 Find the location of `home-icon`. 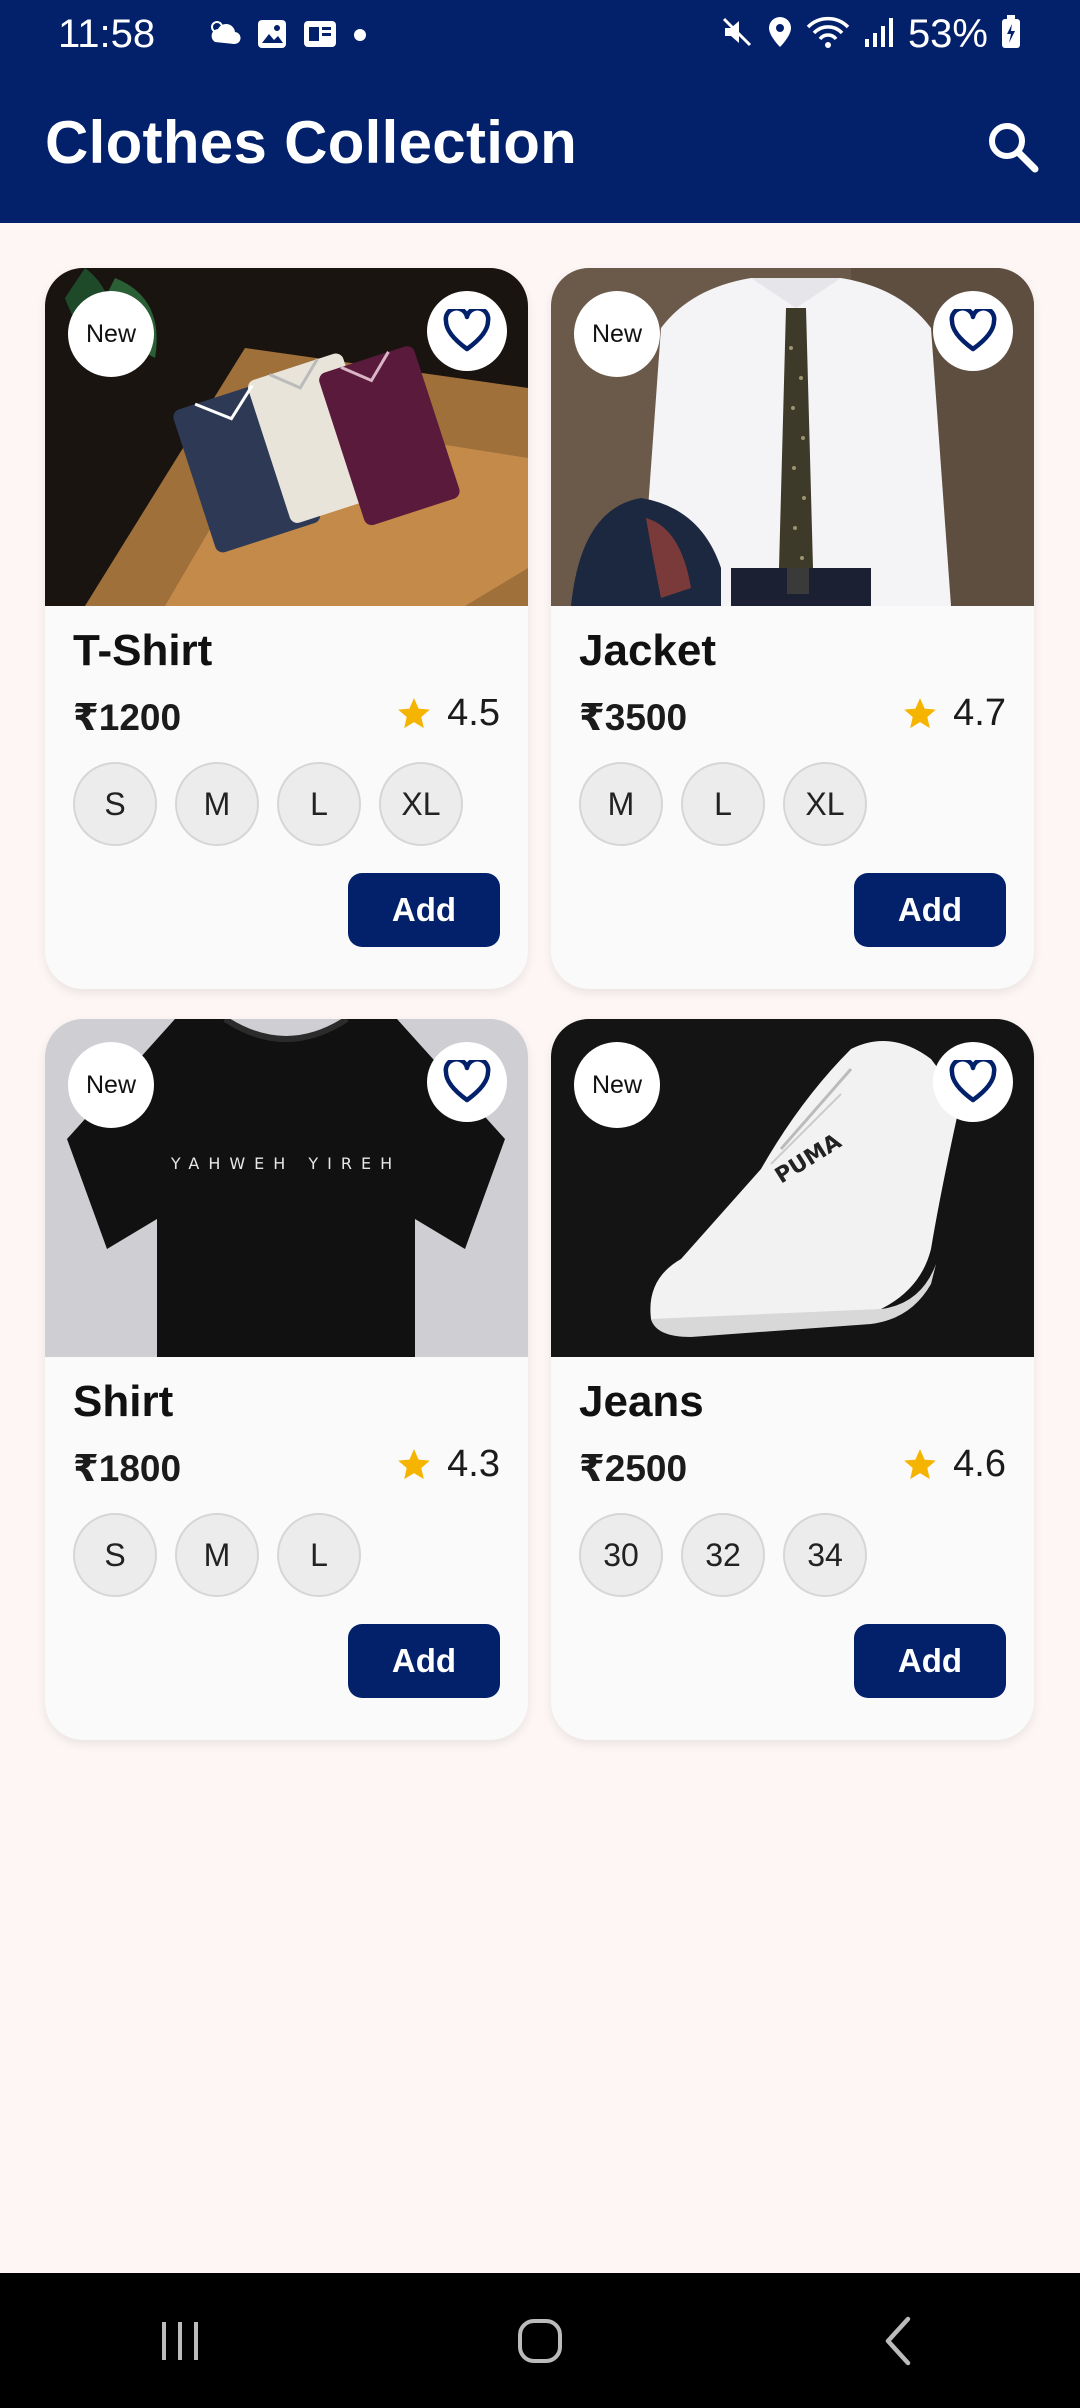

home-icon is located at coordinates (540, 2340).